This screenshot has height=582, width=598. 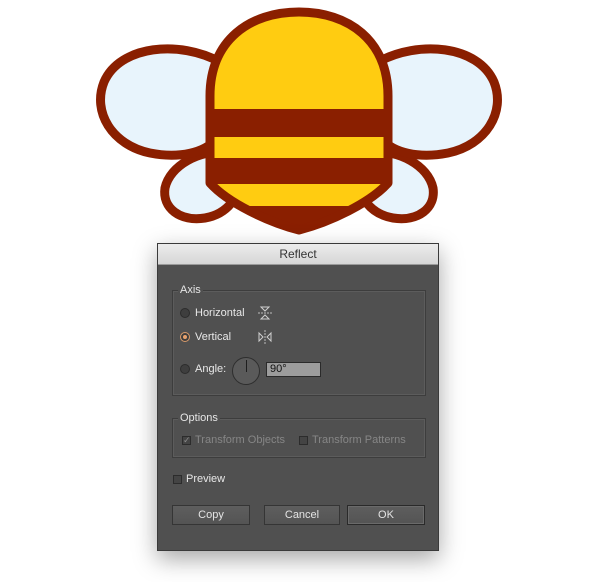 I want to click on transform-patterns-label: Transform Patterns, so click(x=359, y=440).